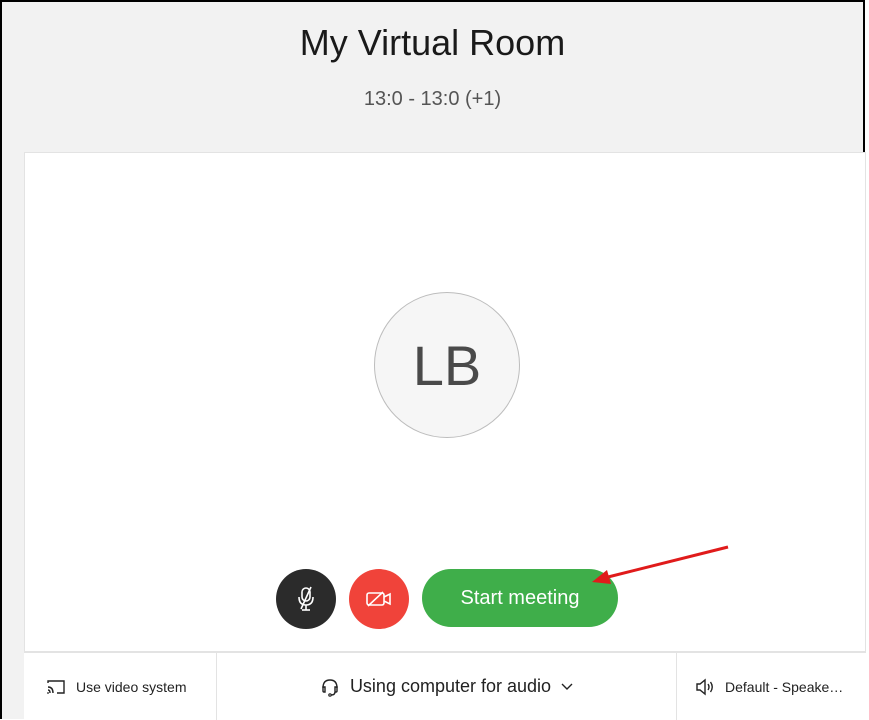  Describe the element at coordinates (432, 42) in the screenshot. I see `room-title: My Virtual Room` at that location.